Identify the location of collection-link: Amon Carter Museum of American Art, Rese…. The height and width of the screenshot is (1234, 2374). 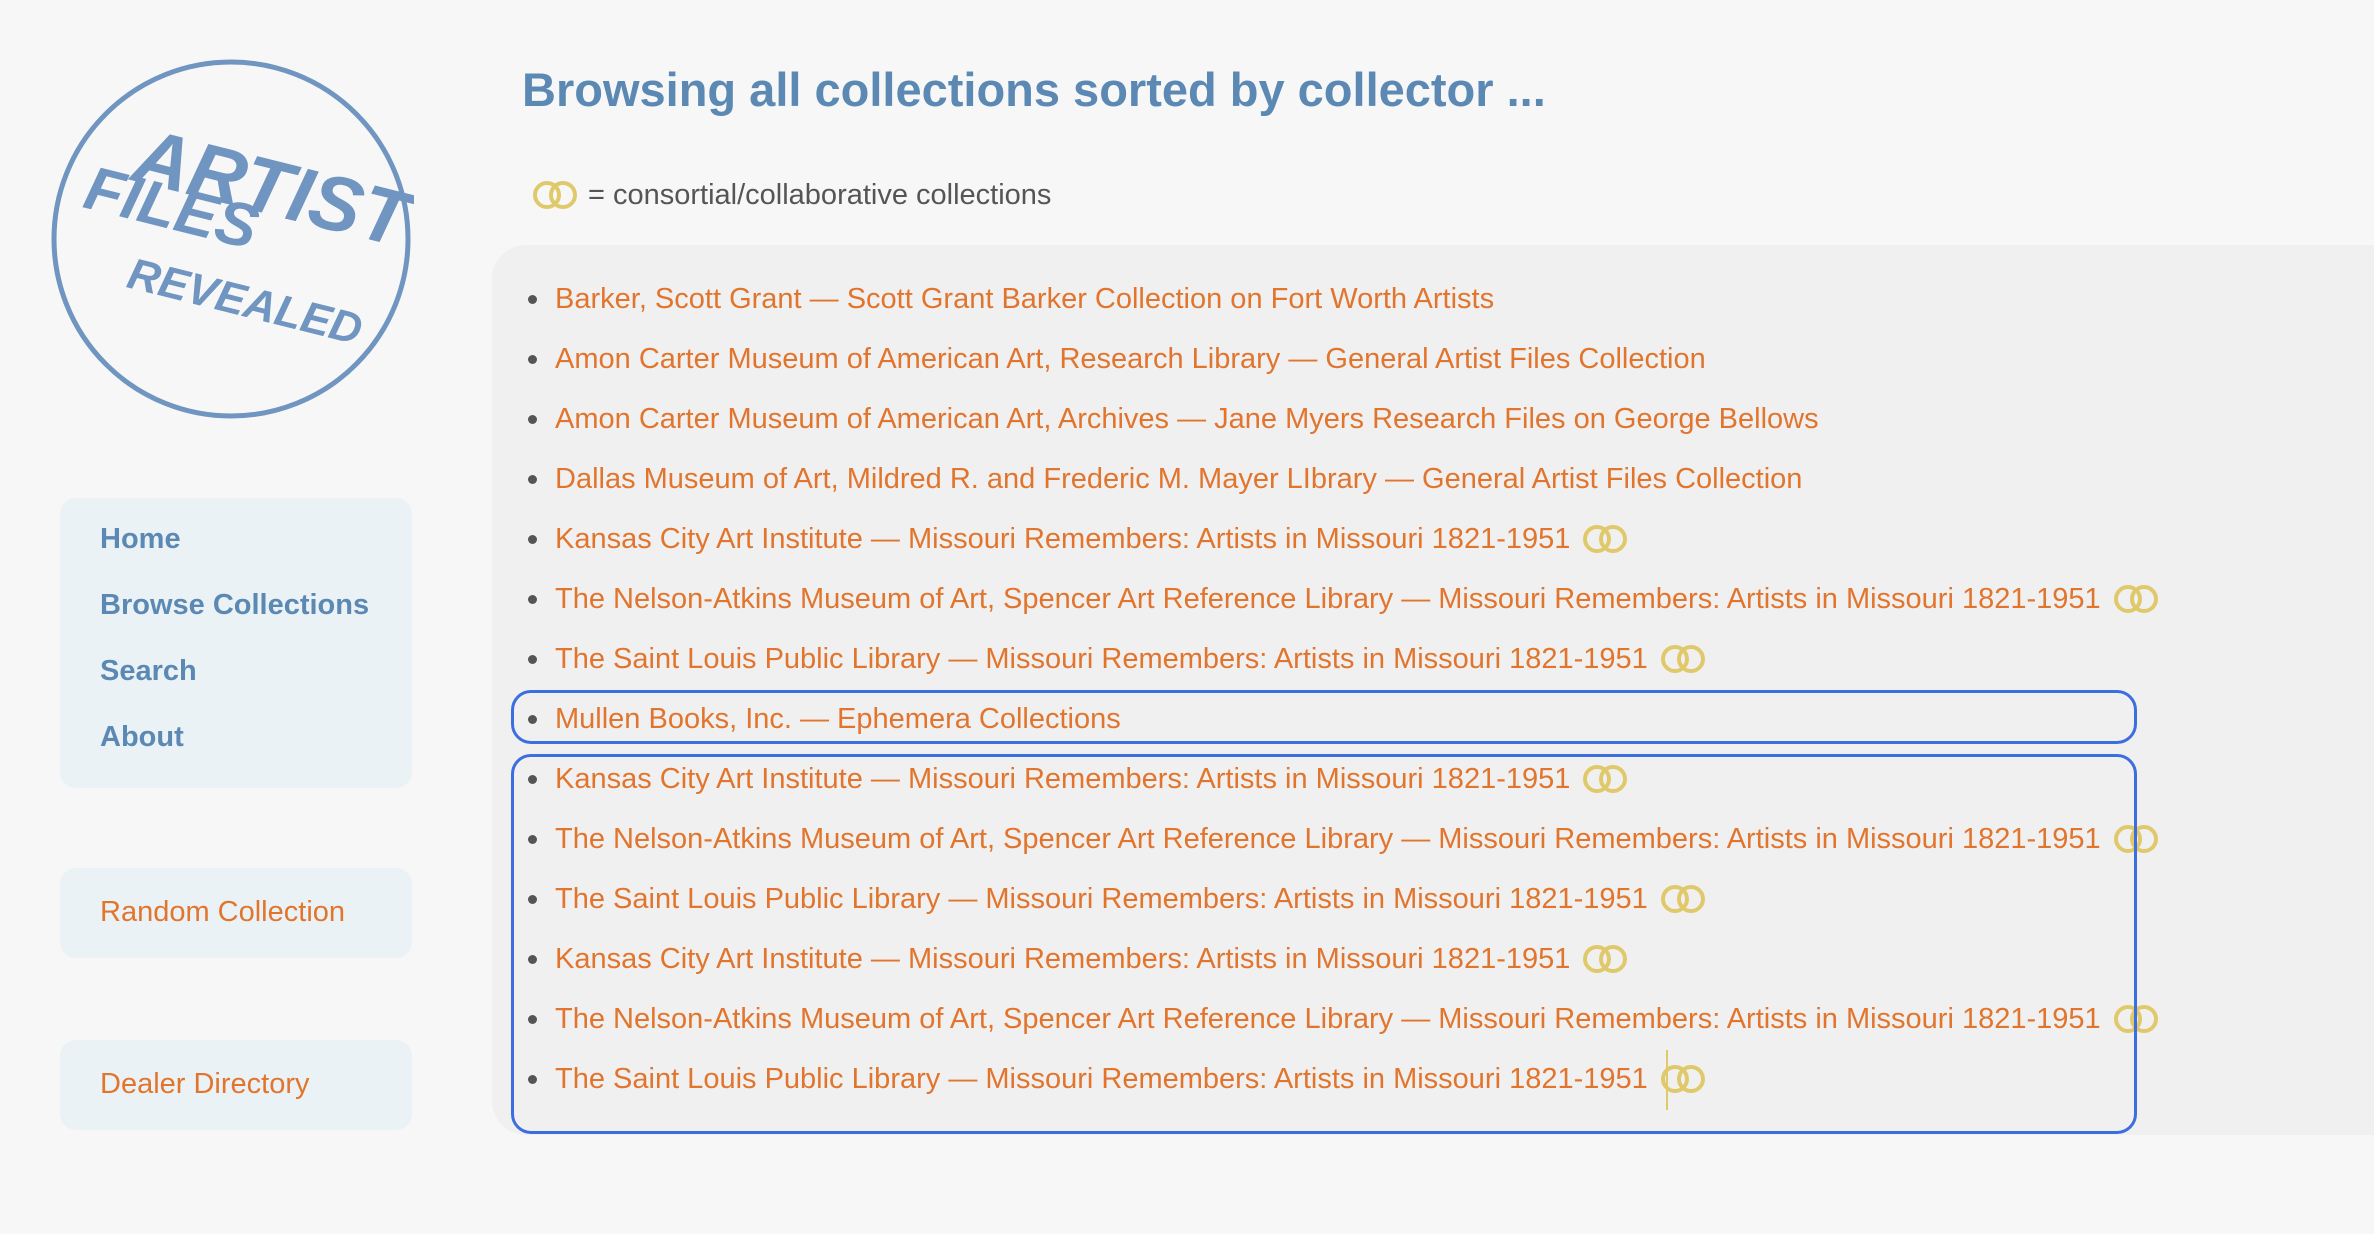
(1130, 359).